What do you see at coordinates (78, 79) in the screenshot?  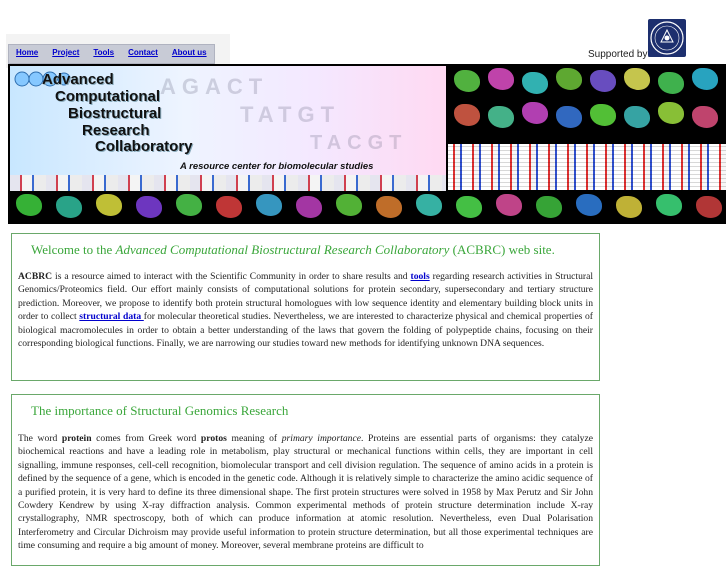 I see `banner-title-line: Advanced` at bounding box center [78, 79].